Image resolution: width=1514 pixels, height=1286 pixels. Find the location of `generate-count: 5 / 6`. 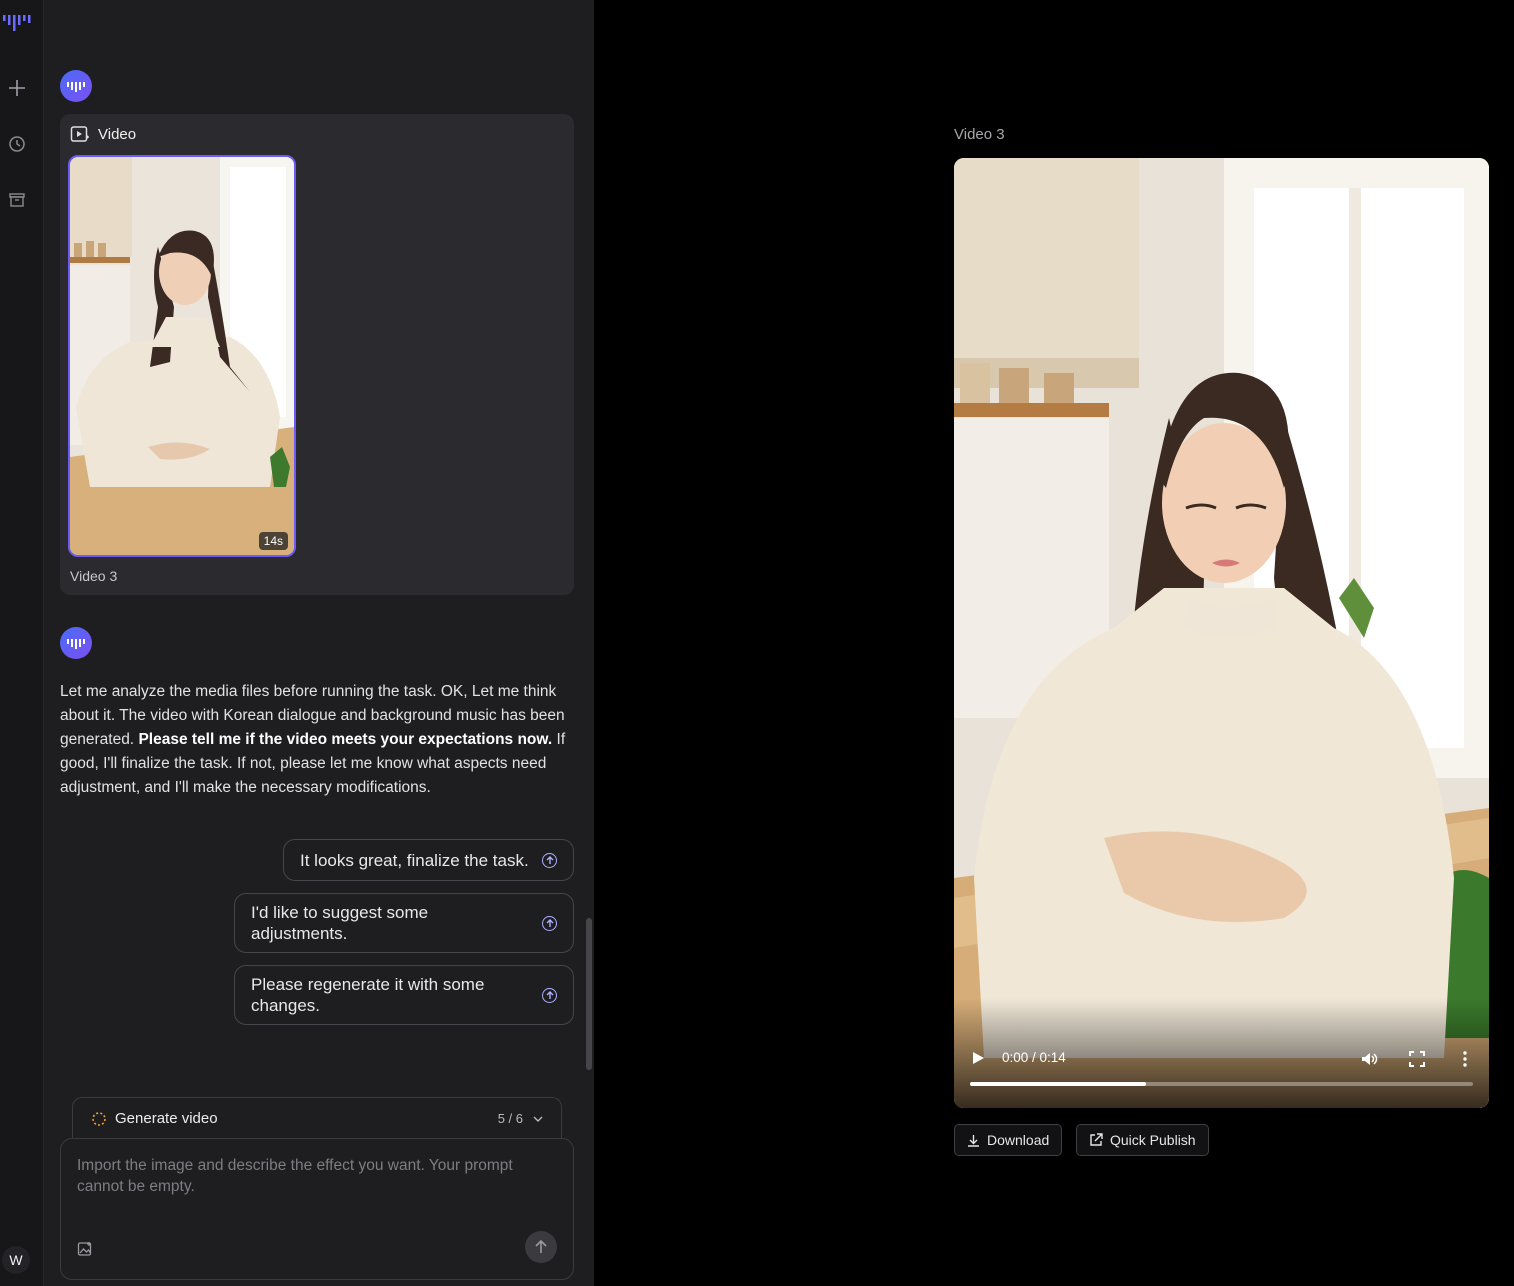

generate-count: 5 / 6 is located at coordinates (520, 1118).